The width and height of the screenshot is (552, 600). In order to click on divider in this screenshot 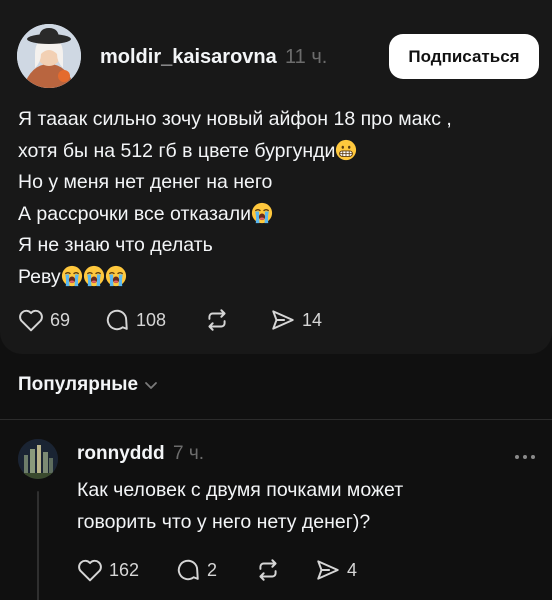, I will do `click(276, 419)`.